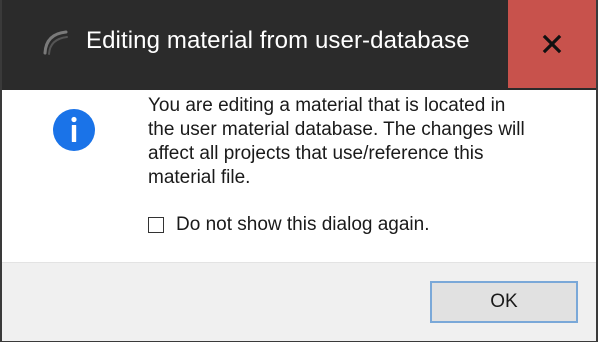  I want to click on message-line: material file., so click(199, 177).